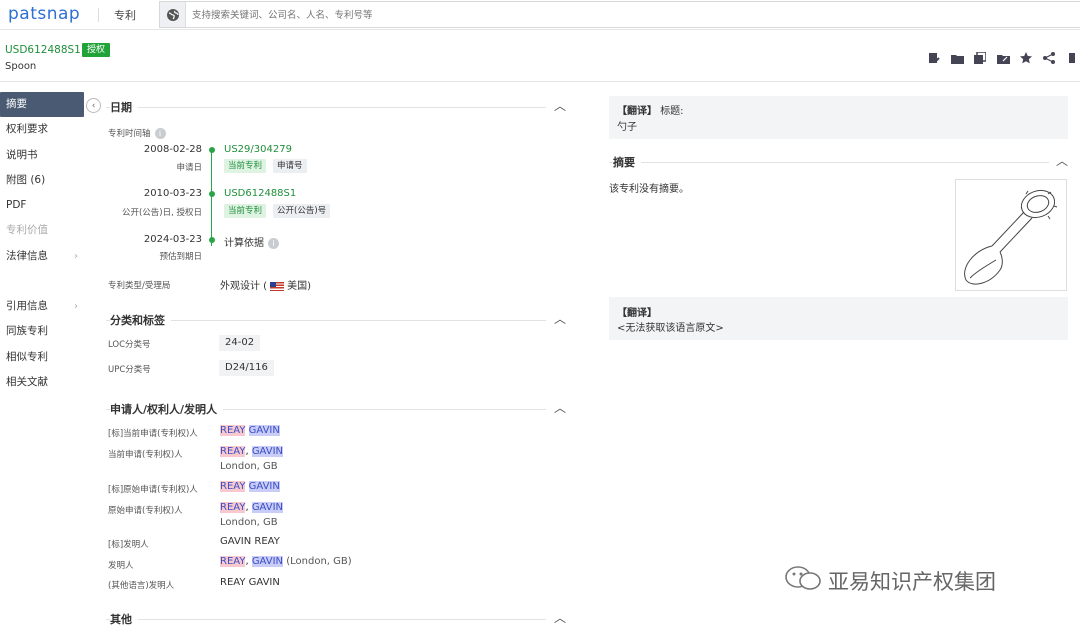 The height and width of the screenshot is (627, 1080). I want to click on nav-patent-menu: 专利, so click(125, 15).